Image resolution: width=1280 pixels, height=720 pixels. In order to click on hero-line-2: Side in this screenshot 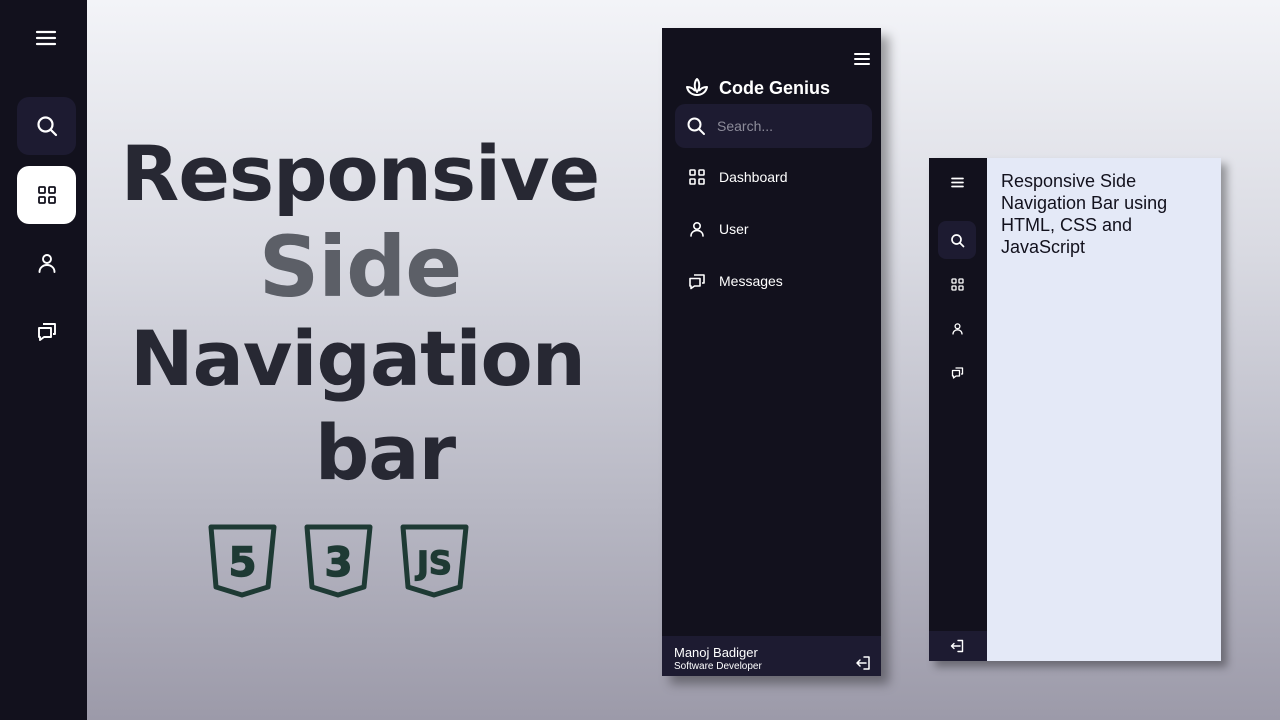, I will do `click(360, 267)`.